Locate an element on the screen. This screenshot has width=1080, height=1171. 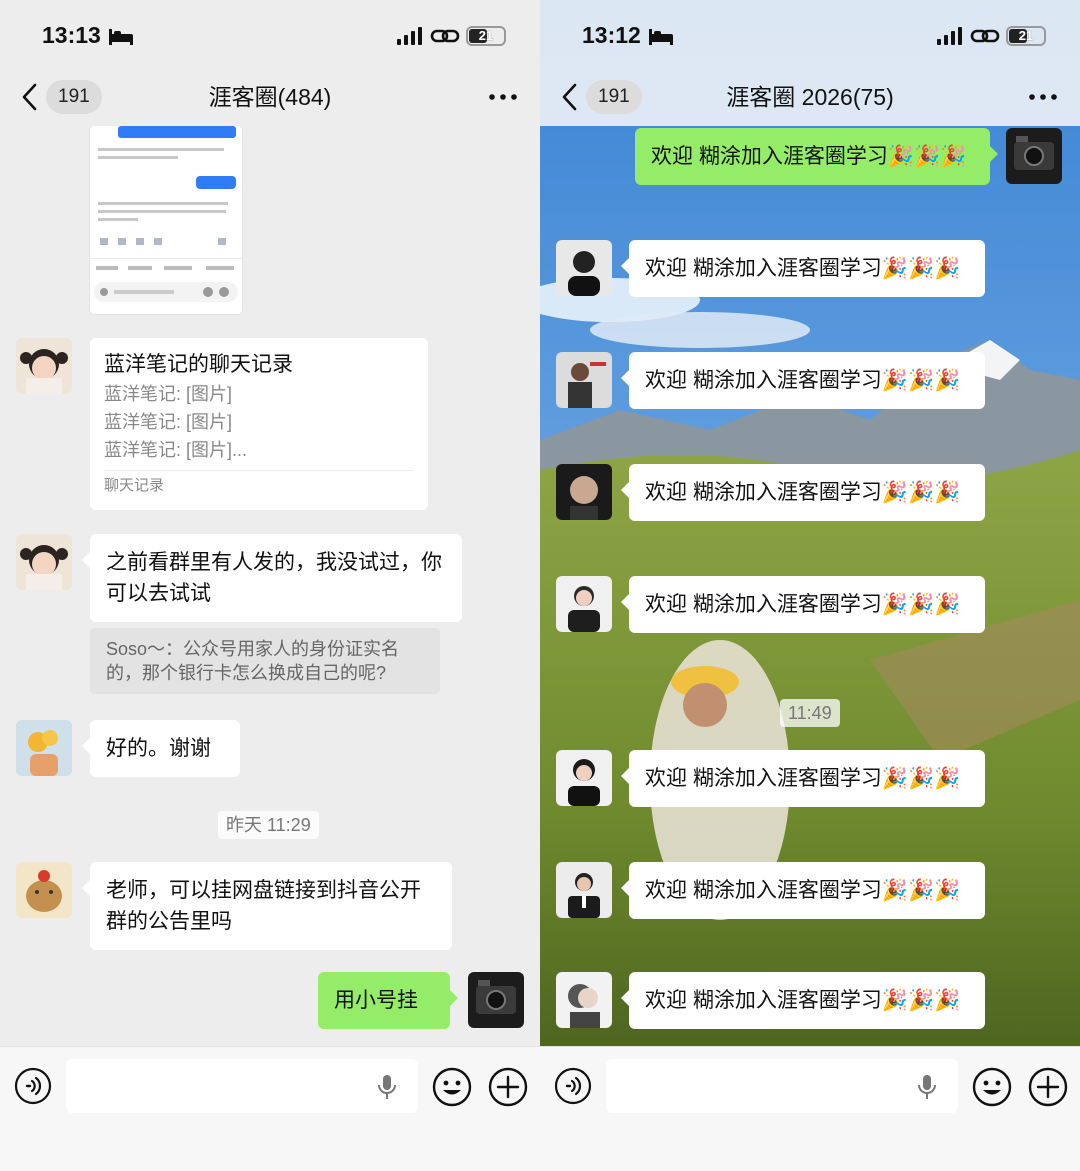
chat-header: 191 涯客圈 2026(75) is located at coordinates (810, 98).